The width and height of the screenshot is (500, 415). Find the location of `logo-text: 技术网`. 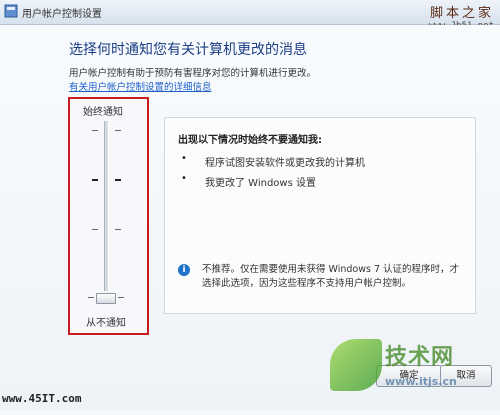

logo-text: 技术网 is located at coordinates (420, 357).